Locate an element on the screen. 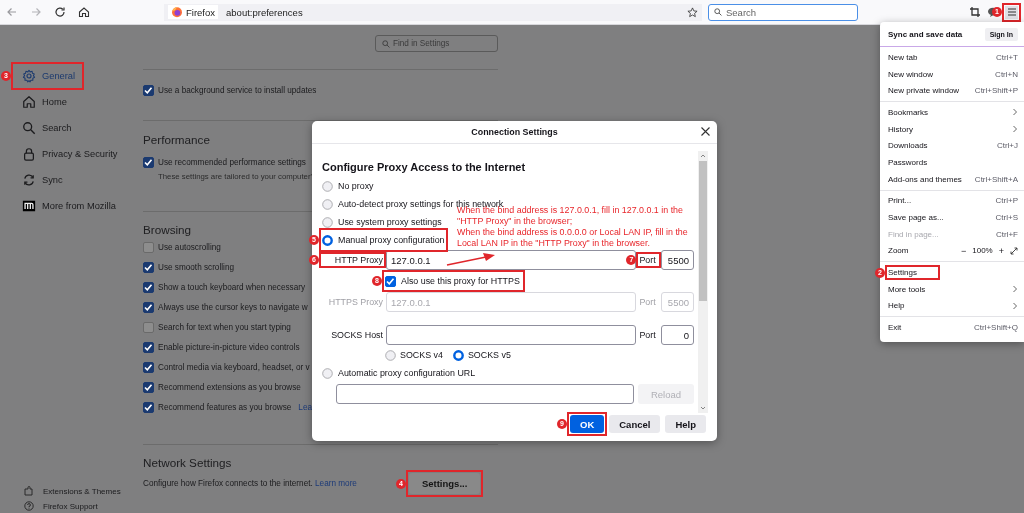 The image size is (1024, 513). dialog-title: Connection Settings is located at coordinates (514, 132).